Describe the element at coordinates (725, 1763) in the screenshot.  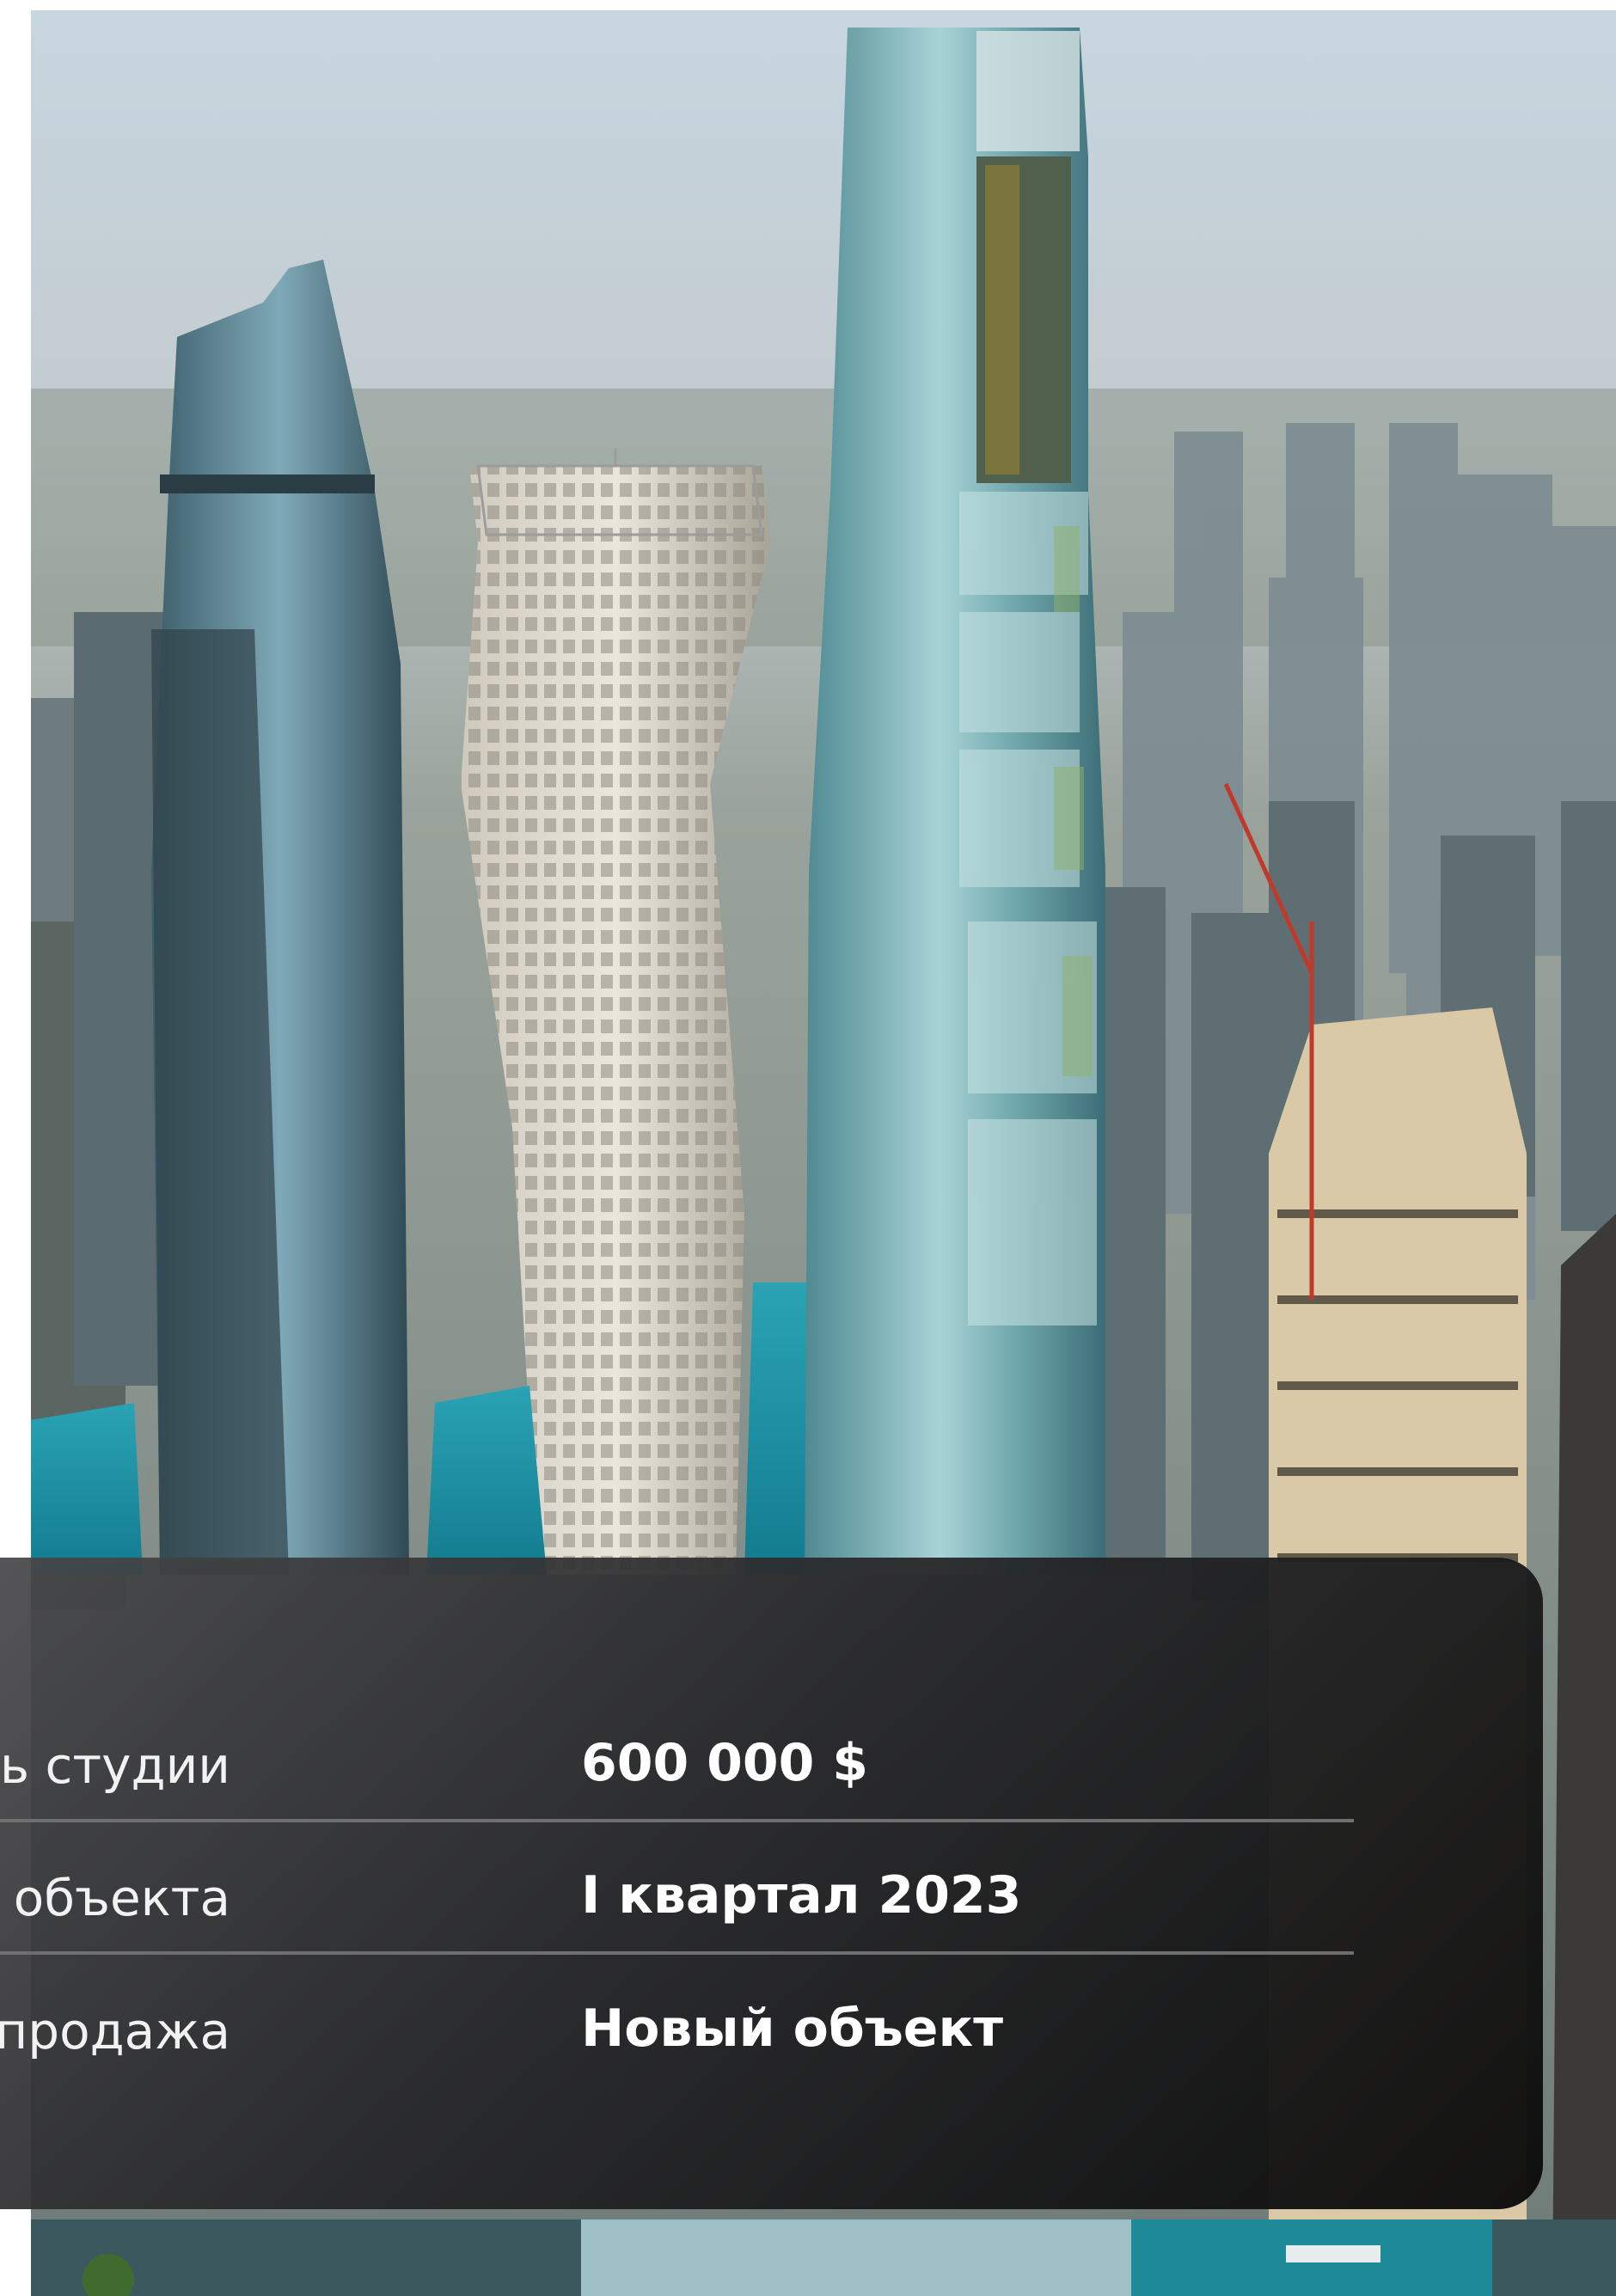
I see `price-value: 600 000 $` at that location.